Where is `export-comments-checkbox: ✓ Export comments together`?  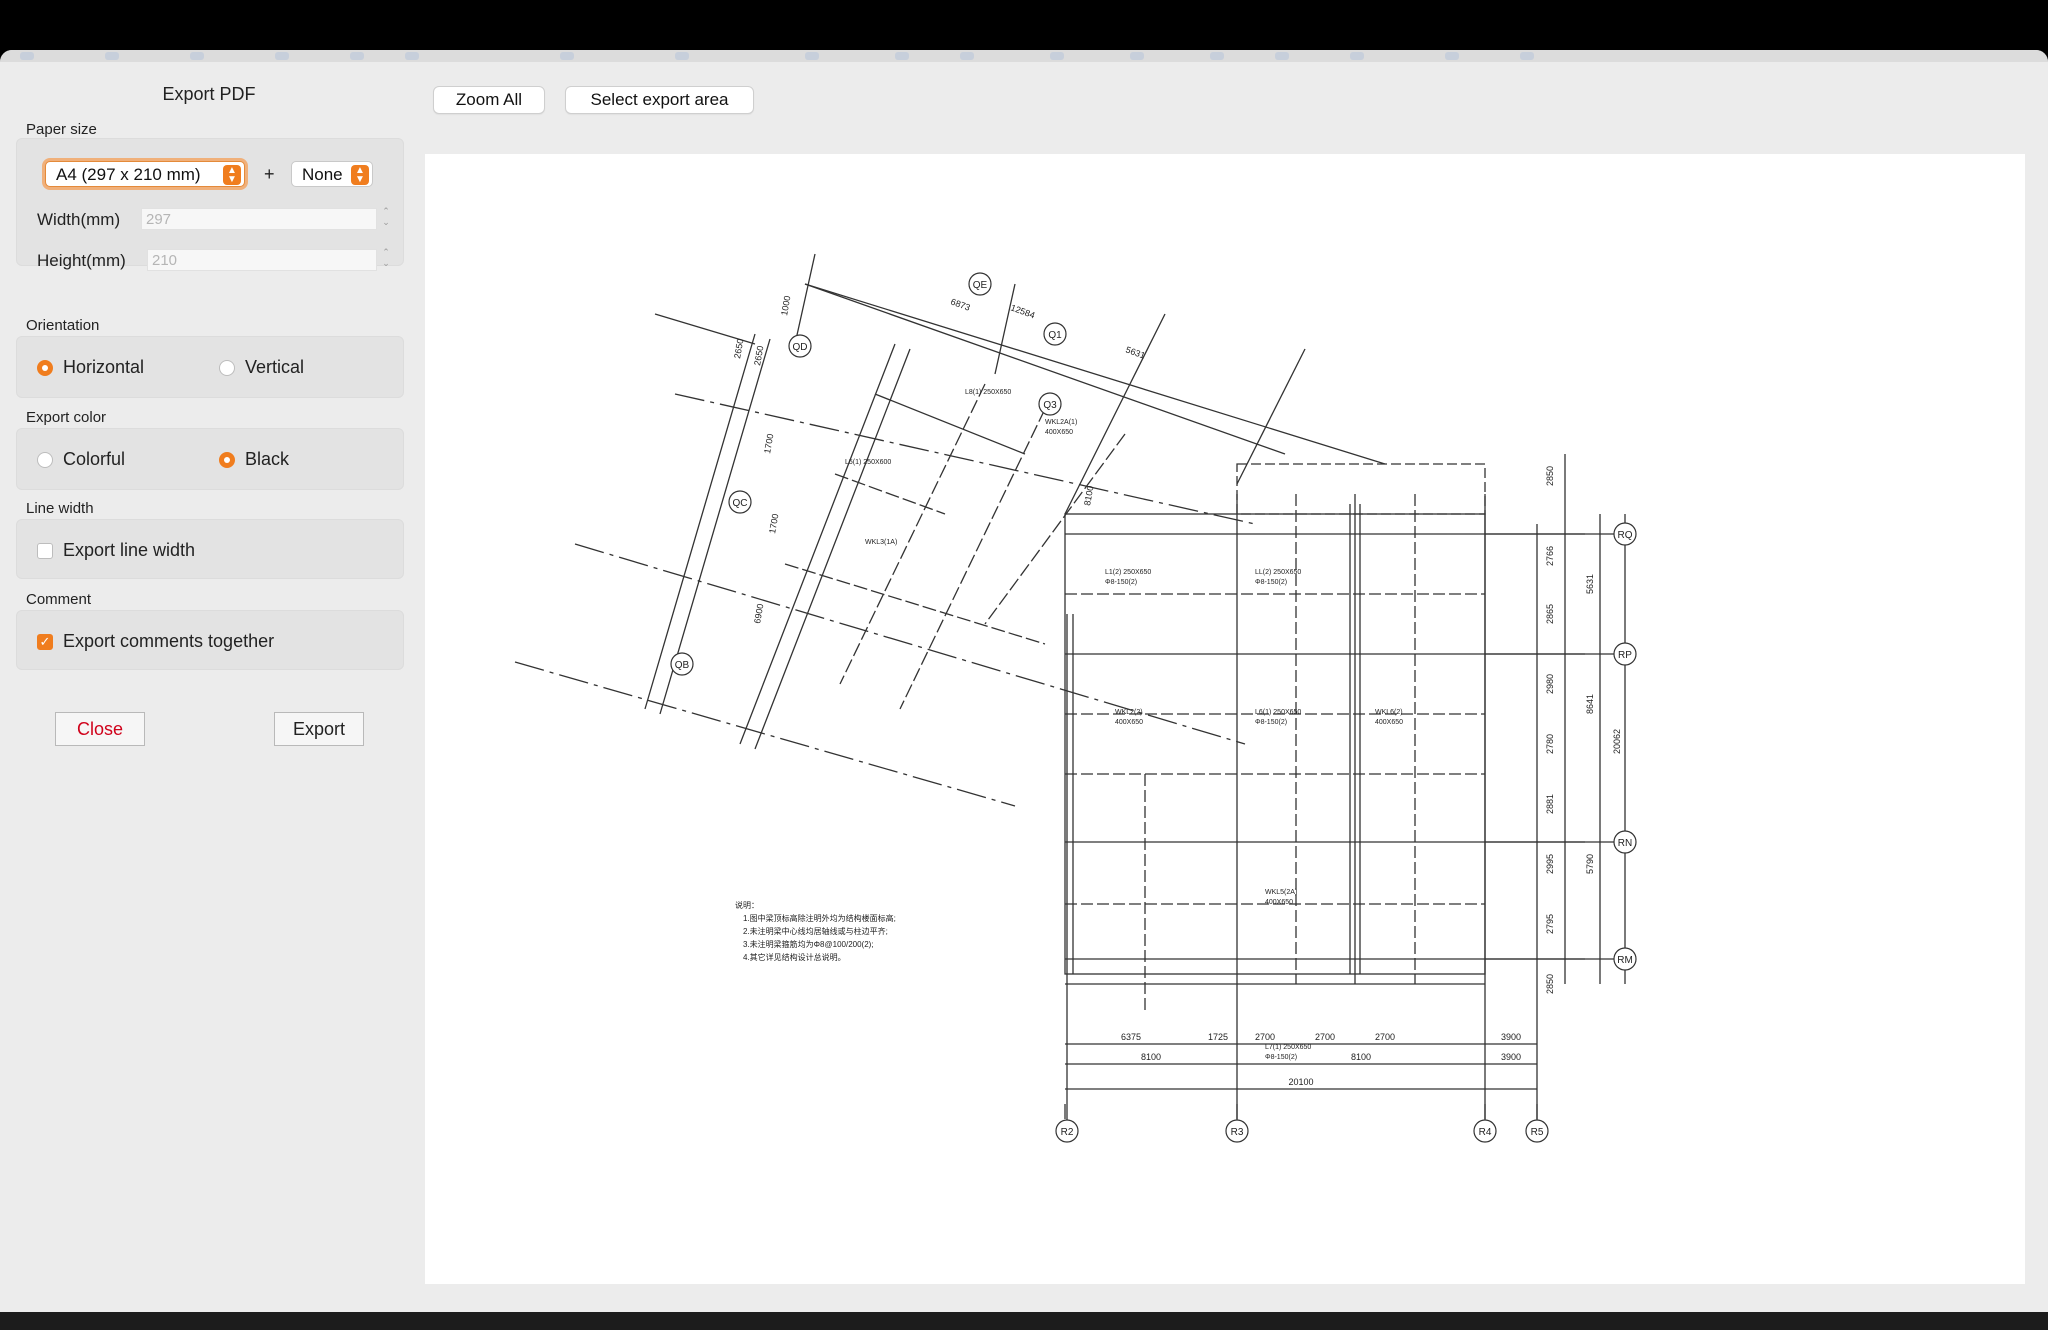
export-comments-checkbox: ✓ Export comments together is located at coordinates (155, 641).